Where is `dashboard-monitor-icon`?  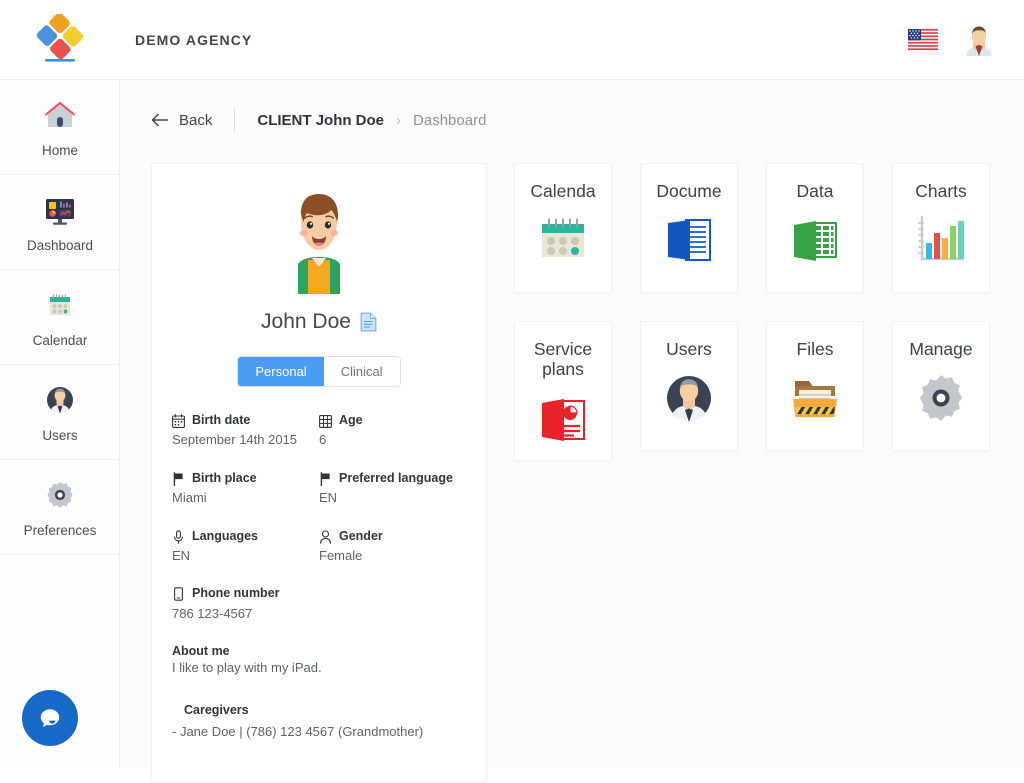
dashboard-monitor-icon is located at coordinates (60, 210).